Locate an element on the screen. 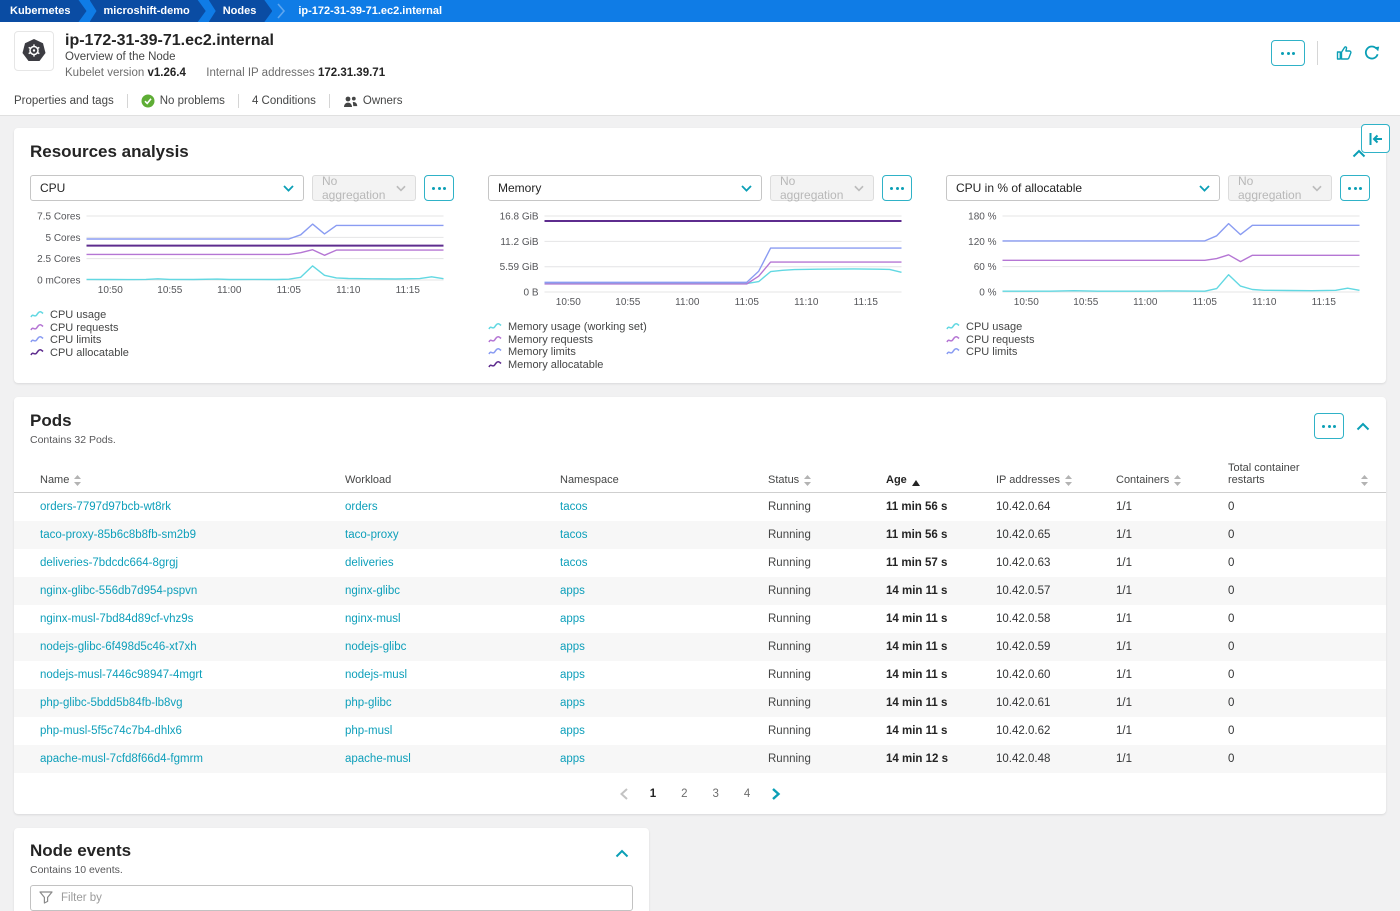 This screenshot has height=911, width=1400. tab-owners: Owners is located at coordinates (373, 101).